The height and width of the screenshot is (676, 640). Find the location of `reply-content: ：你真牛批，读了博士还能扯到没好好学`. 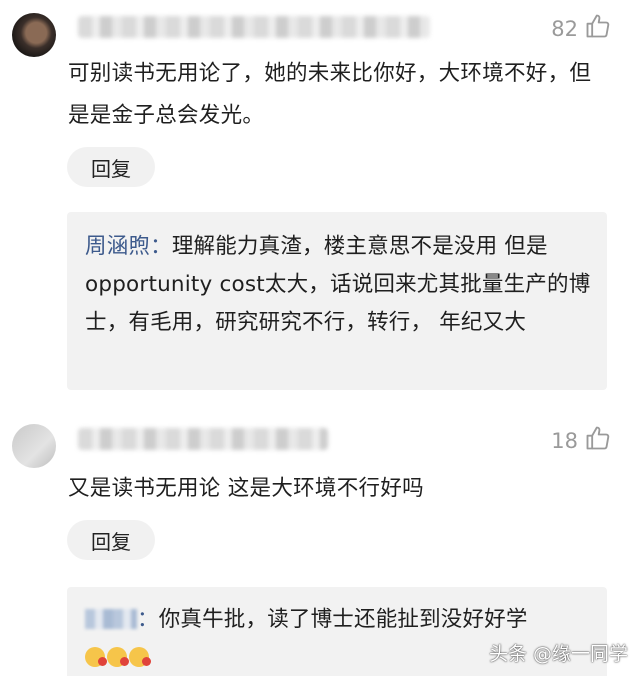

reply-content: ：你真牛批，读了博士还能扯到没好好学 is located at coordinates (339, 620).